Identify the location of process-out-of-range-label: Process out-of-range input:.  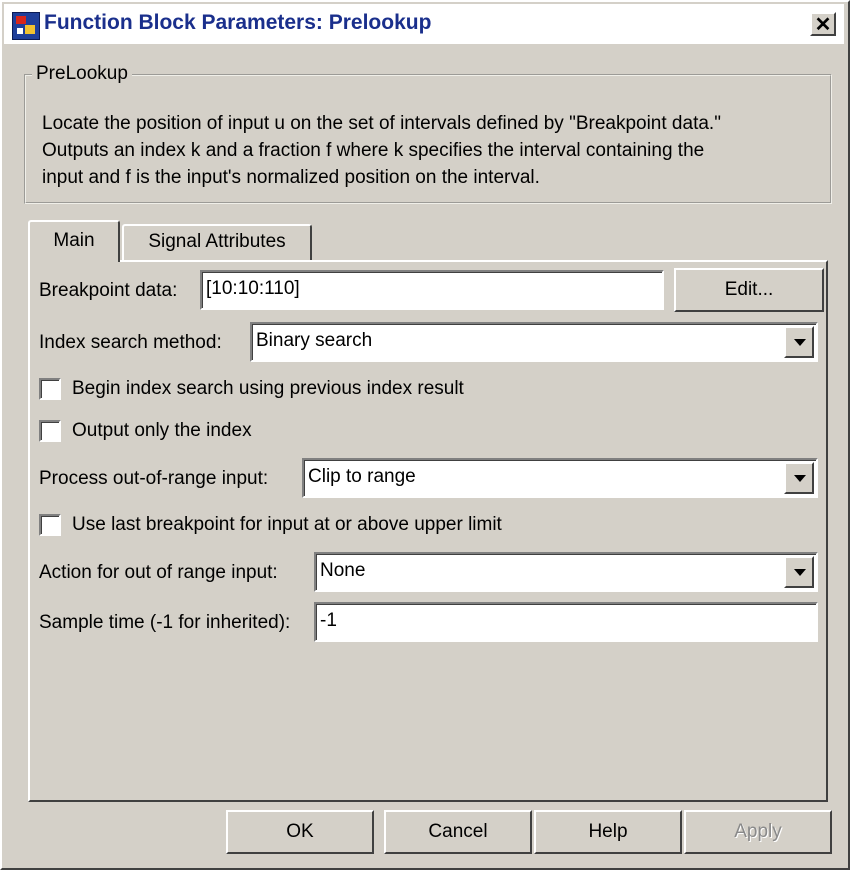
(154, 478).